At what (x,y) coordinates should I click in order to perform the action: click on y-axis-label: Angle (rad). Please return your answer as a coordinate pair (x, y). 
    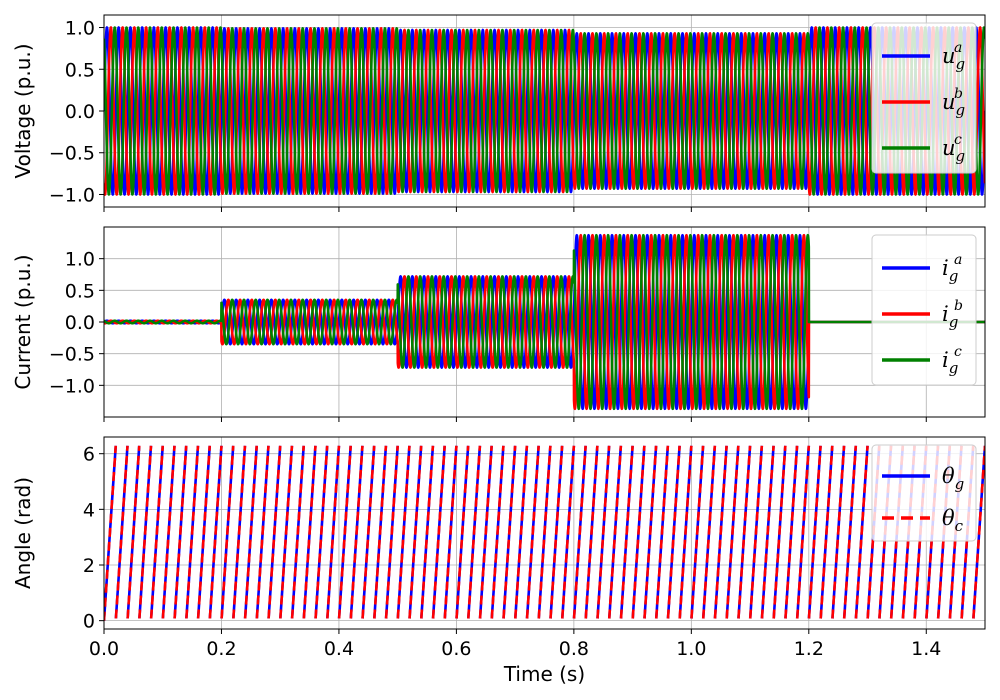
    Looking at the image, I should click on (23, 533).